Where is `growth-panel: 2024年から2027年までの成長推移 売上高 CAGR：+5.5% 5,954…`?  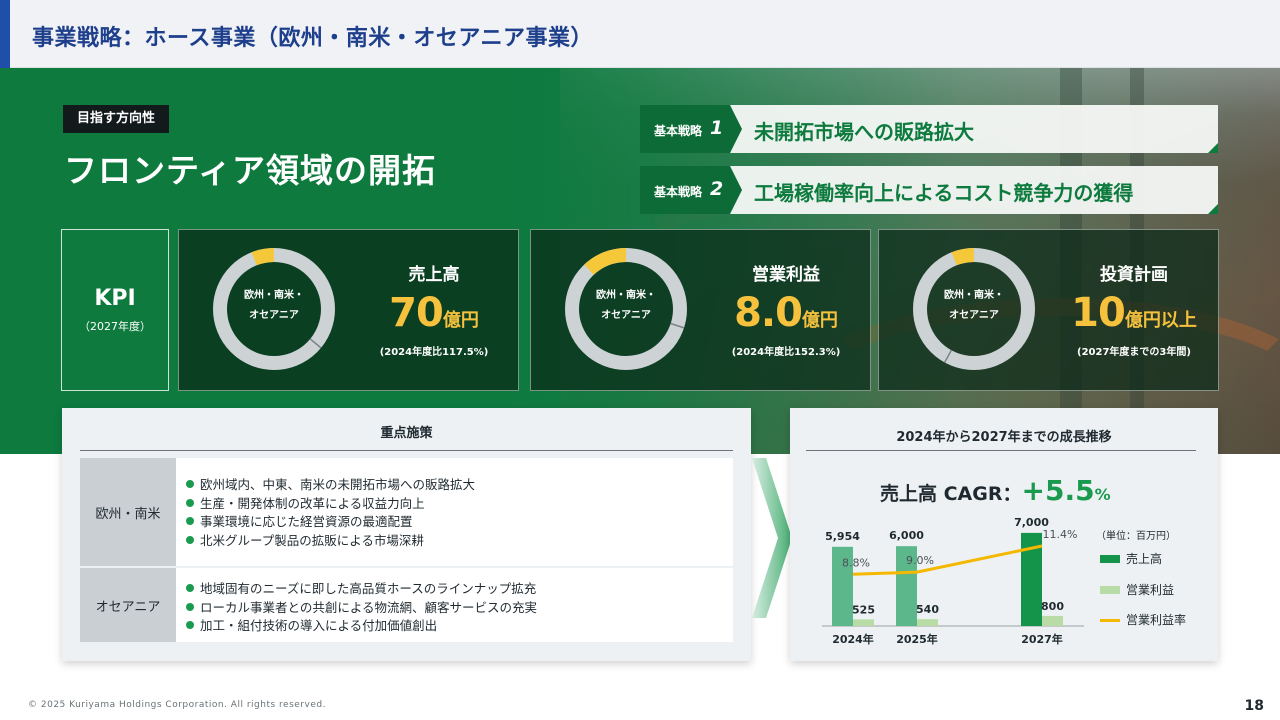 growth-panel: 2024年から2027年までの成長推移 売上高 CAGR：+5.5% 5,954… is located at coordinates (1004, 534).